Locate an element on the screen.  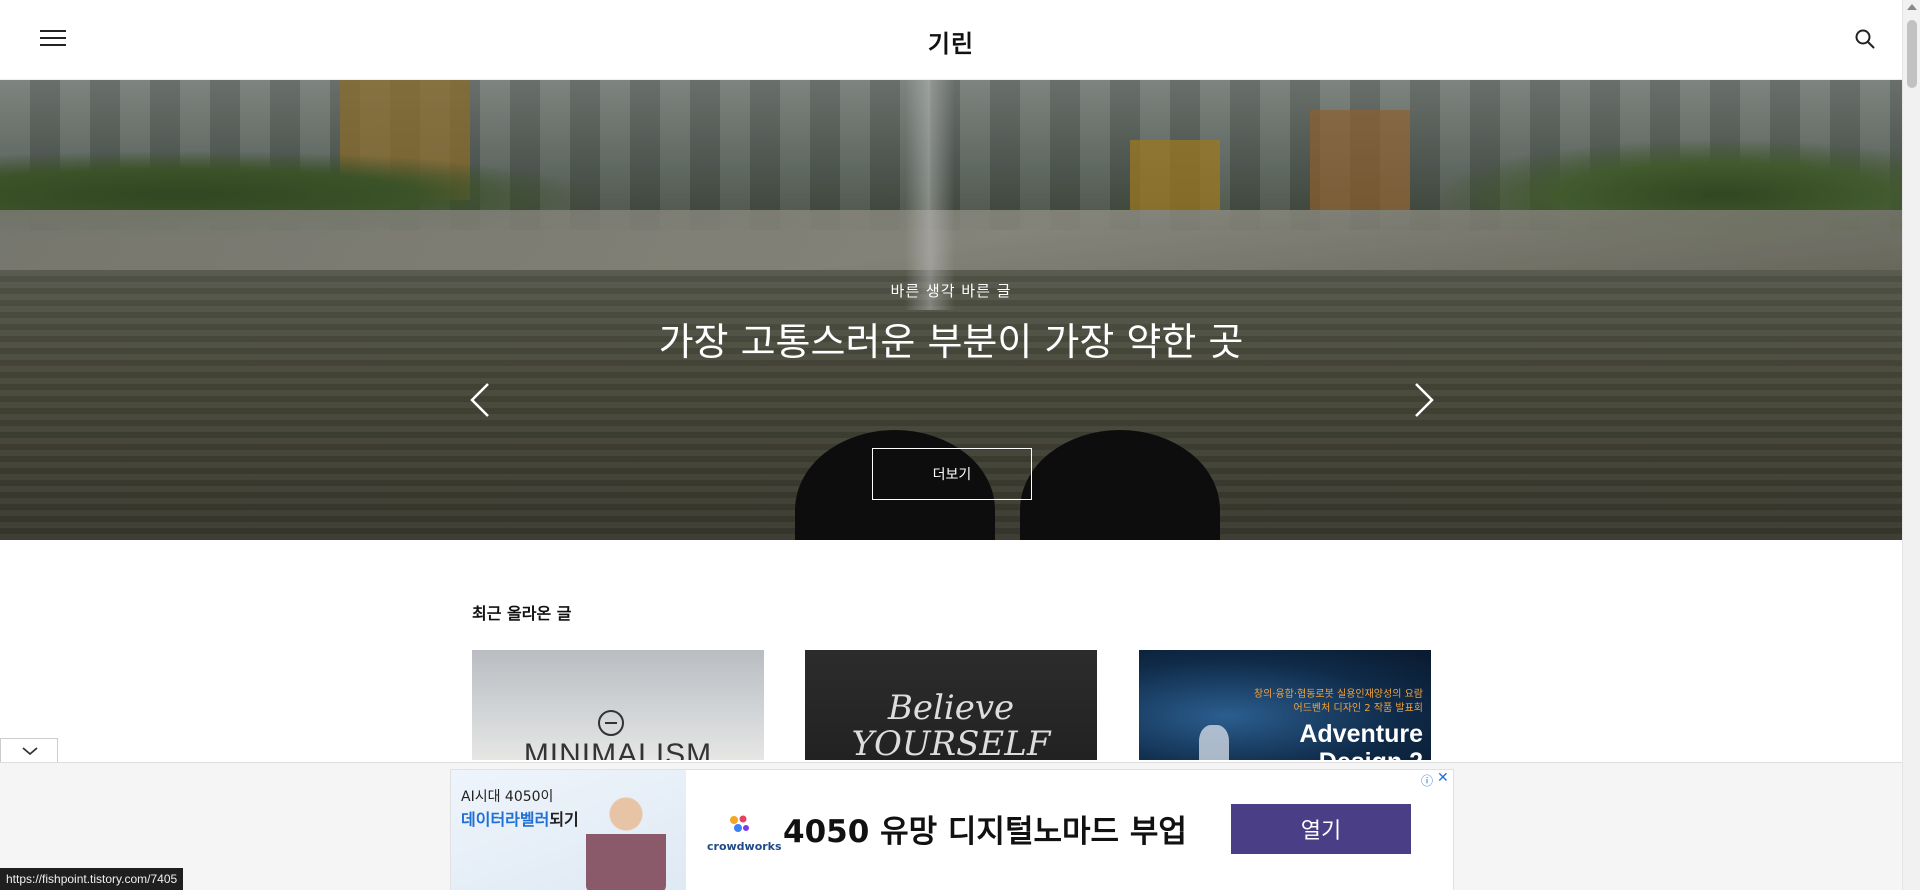
ad-image-line1: AI시대 4050이 is located at coordinates (507, 797).